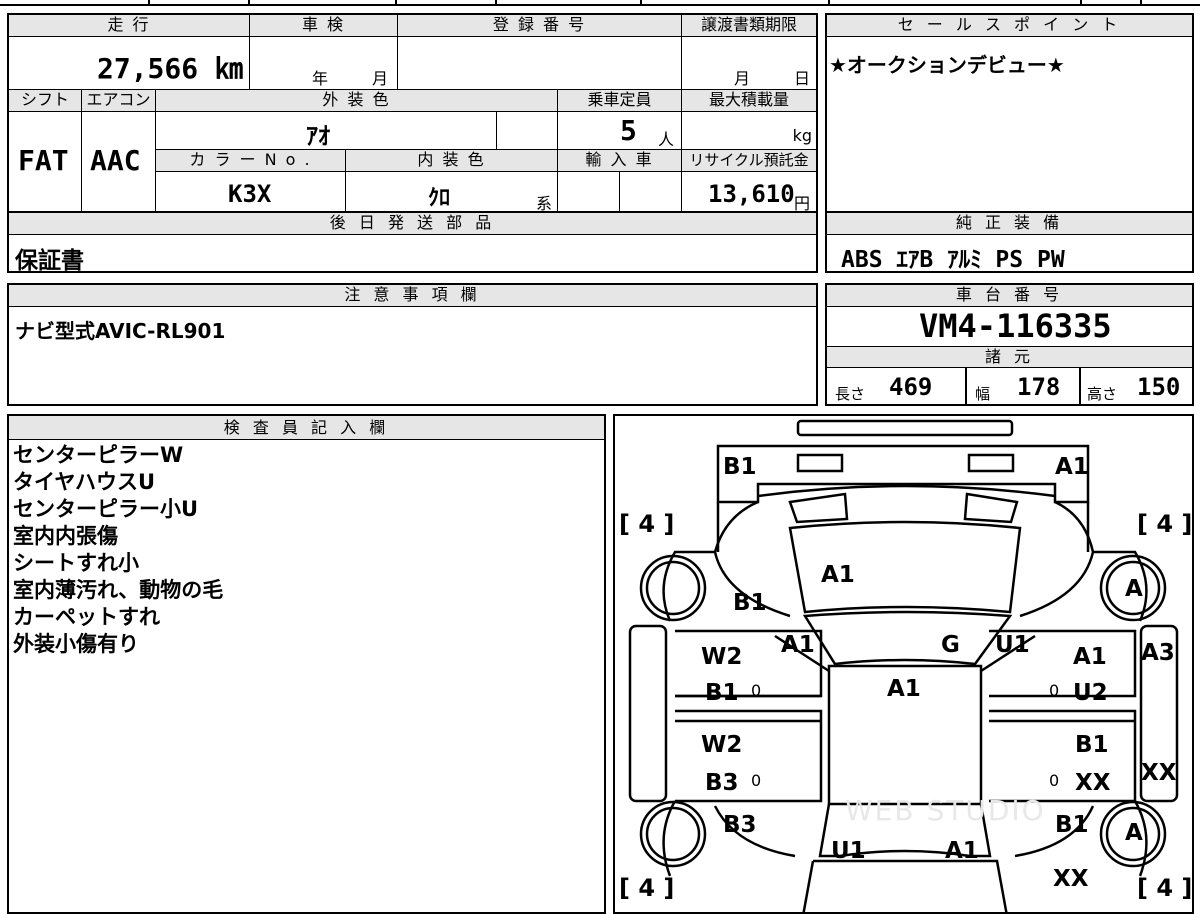 This screenshot has height=914, width=1200. Describe the element at coordinates (1072, 825) in the screenshot. I see `mark-right-quarter: B1` at that location.